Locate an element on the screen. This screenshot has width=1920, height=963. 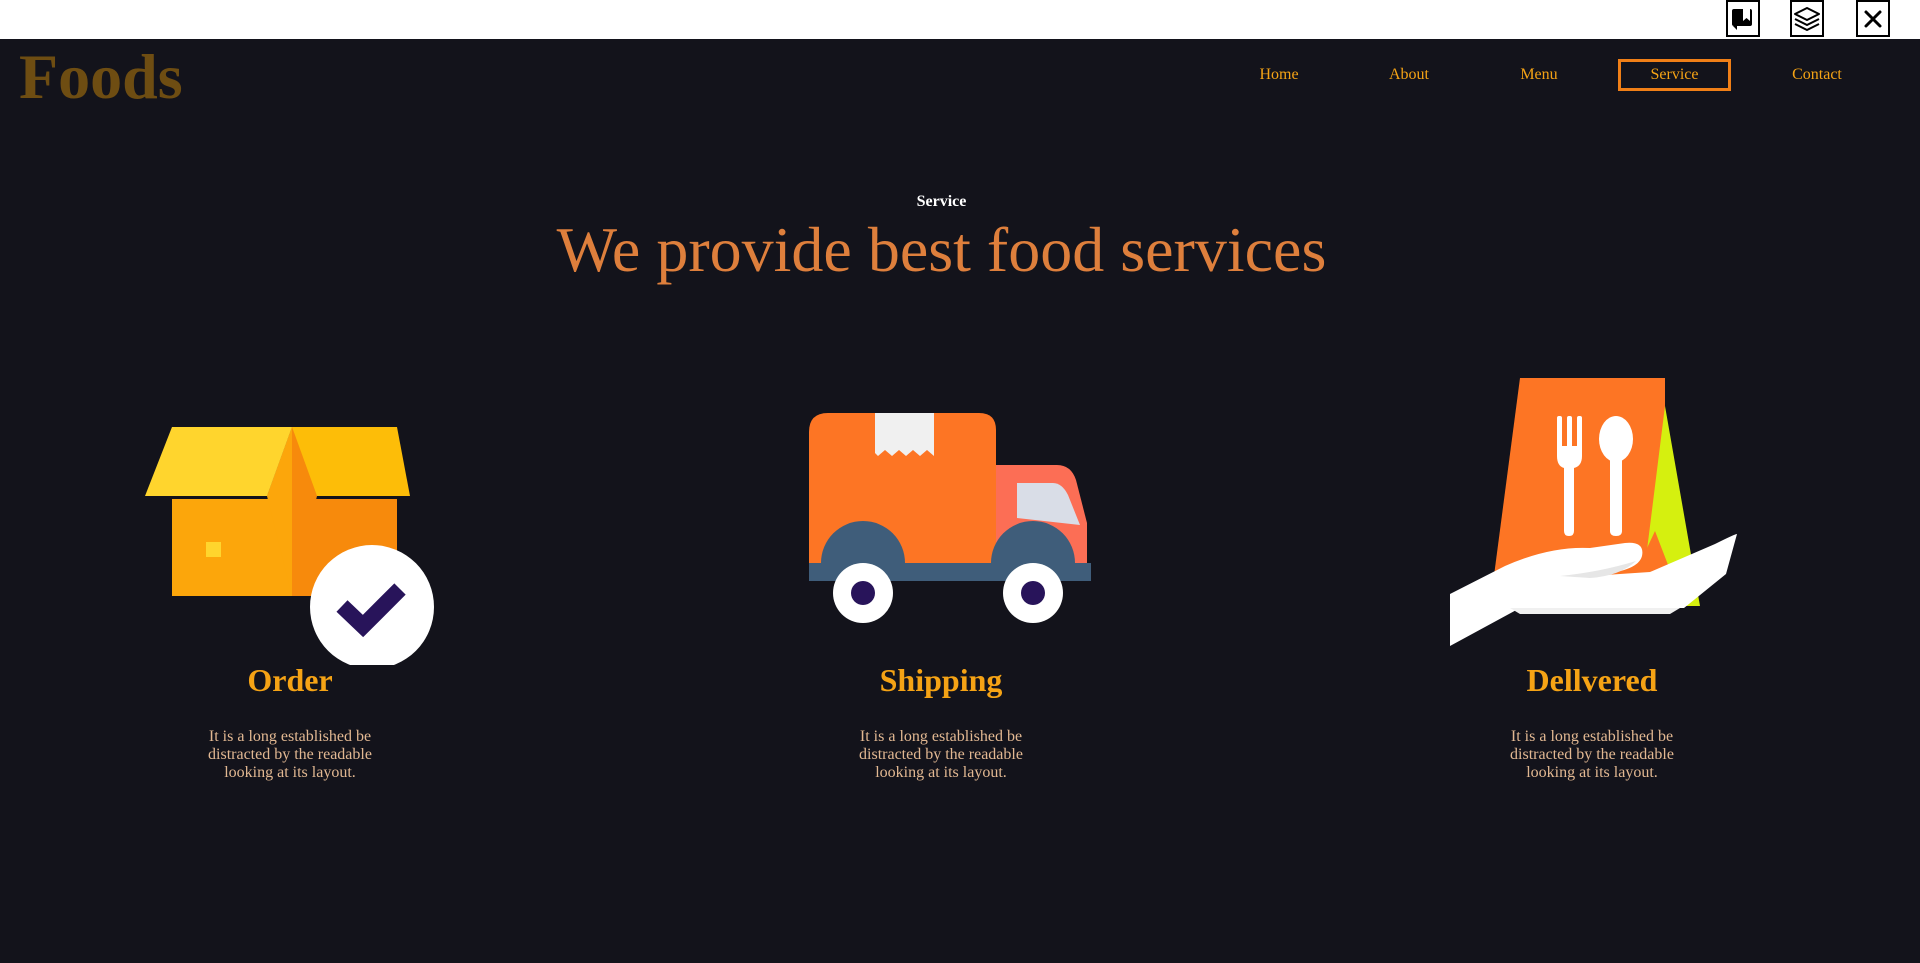
close-button is located at coordinates (1873, 18).